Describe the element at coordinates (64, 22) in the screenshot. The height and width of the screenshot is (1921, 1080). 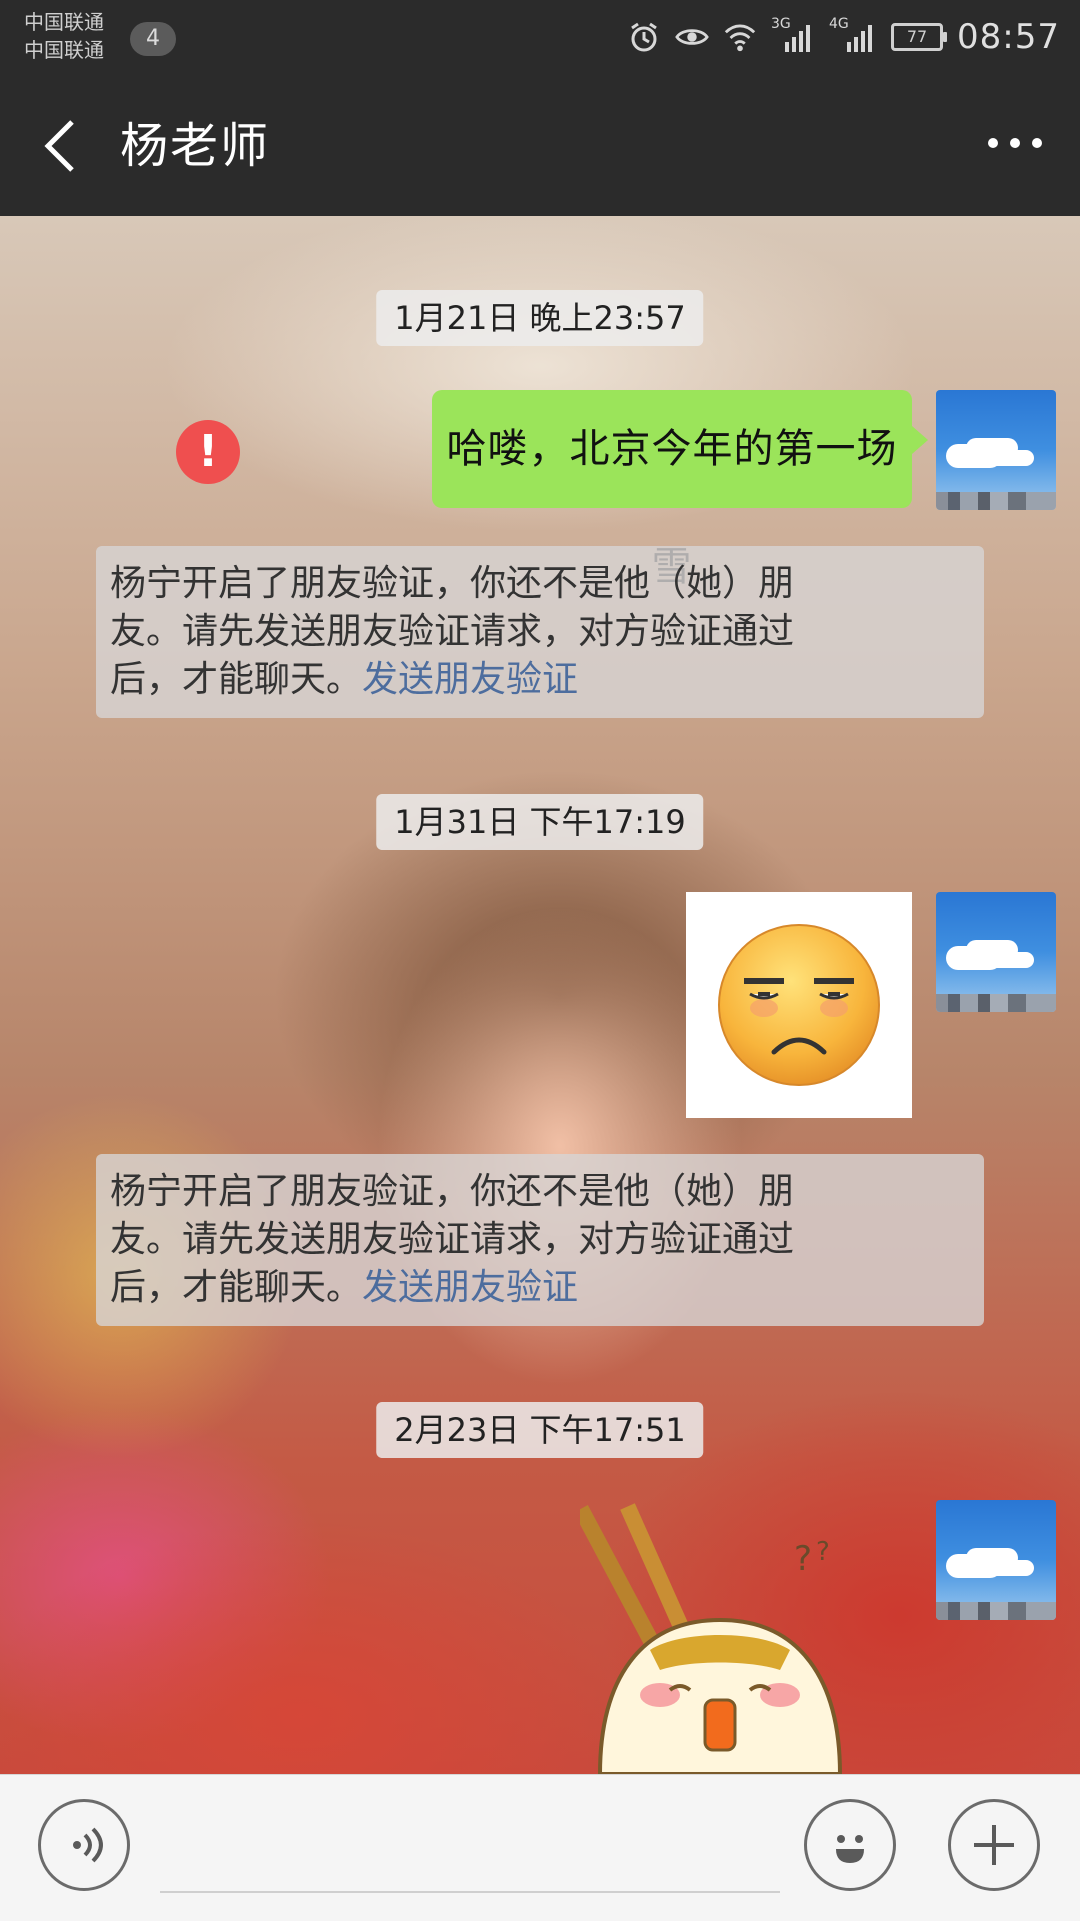
I see `carrier-1: 中国联通` at that location.